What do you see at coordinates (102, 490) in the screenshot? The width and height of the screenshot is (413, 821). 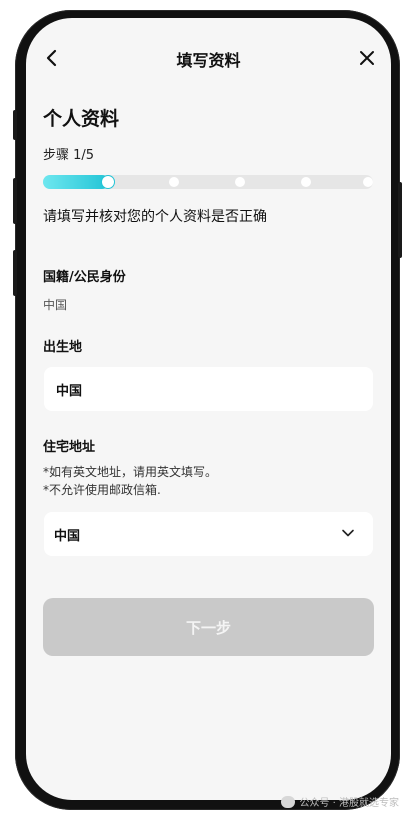 I see `address-note-pobox: *不允许使用邮政信箱.` at bounding box center [102, 490].